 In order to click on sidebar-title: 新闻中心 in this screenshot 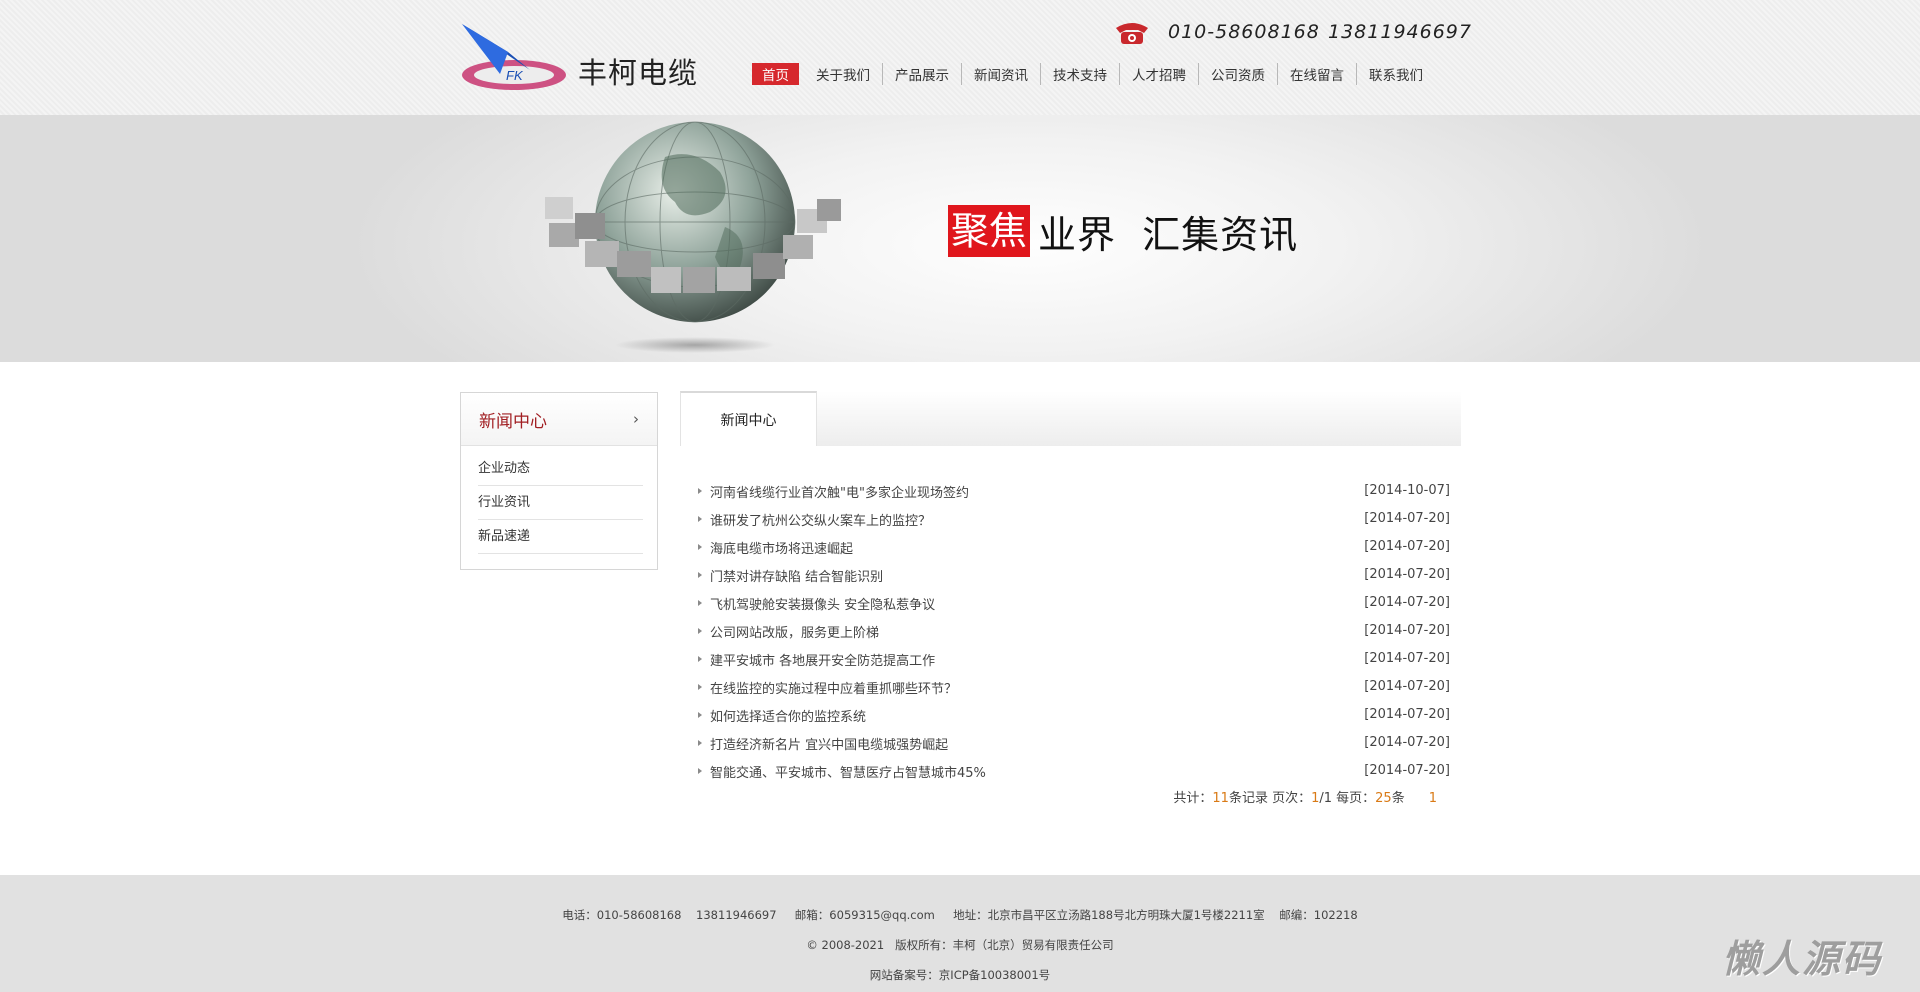, I will do `click(513, 421)`.